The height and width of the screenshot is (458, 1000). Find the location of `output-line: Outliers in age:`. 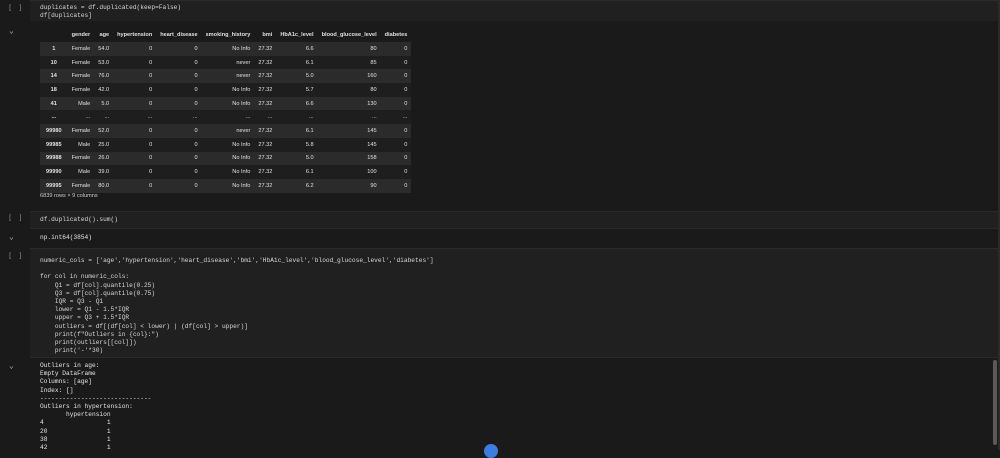

output-line: Outliers in age: is located at coordinates (70, 365).